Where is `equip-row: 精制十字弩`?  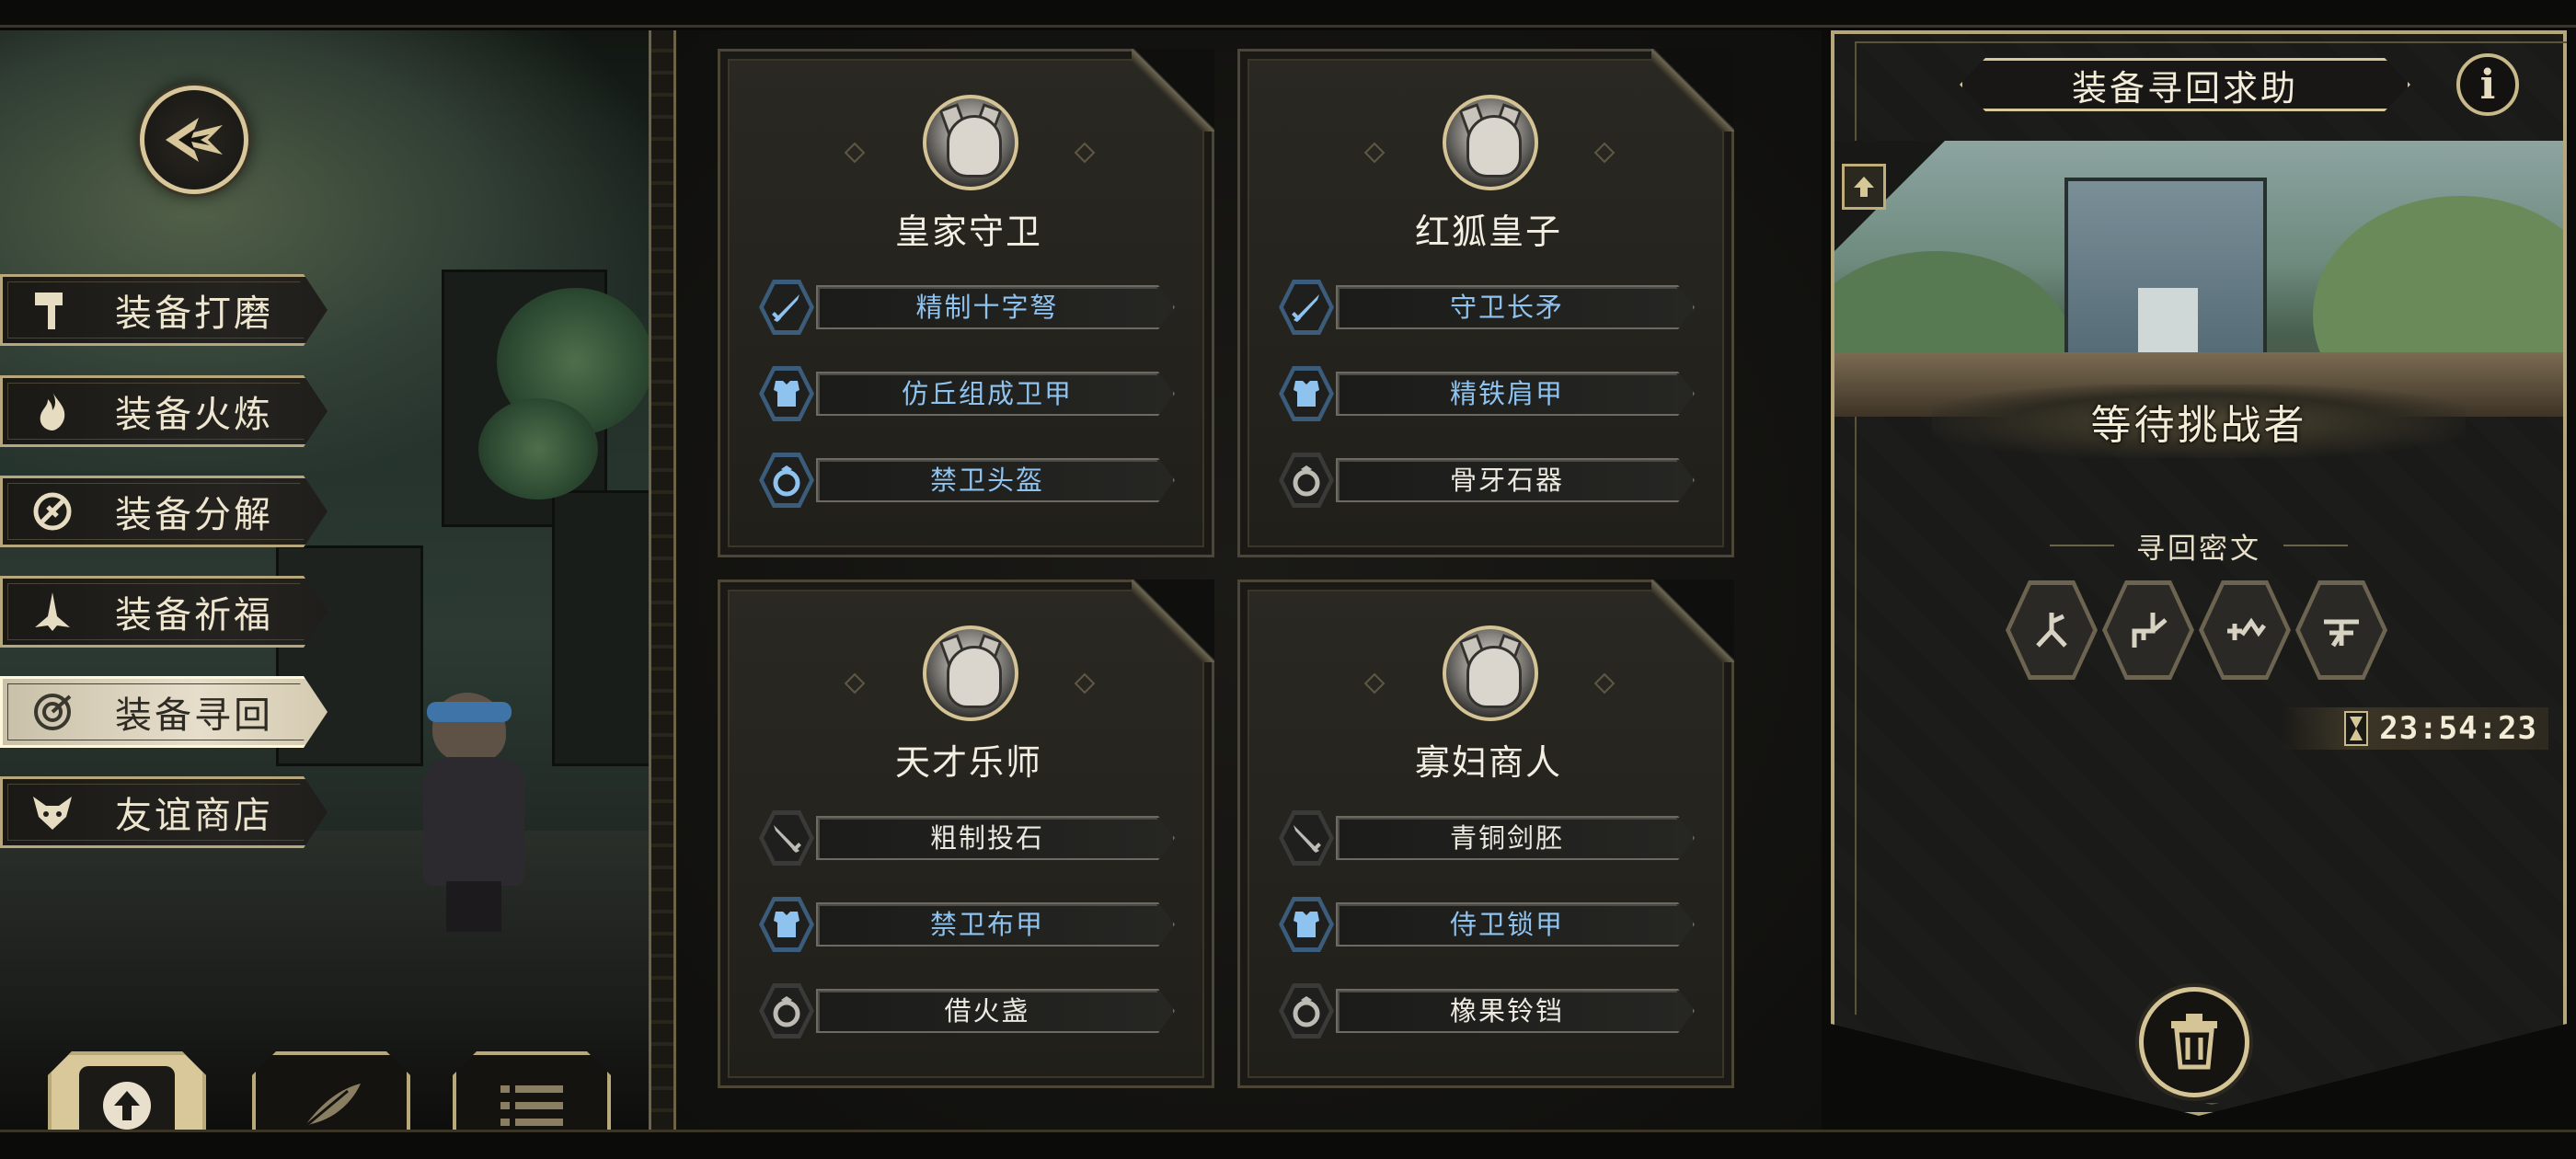 equip-row: 精制十字弩 is located at coordinates (970, 307).